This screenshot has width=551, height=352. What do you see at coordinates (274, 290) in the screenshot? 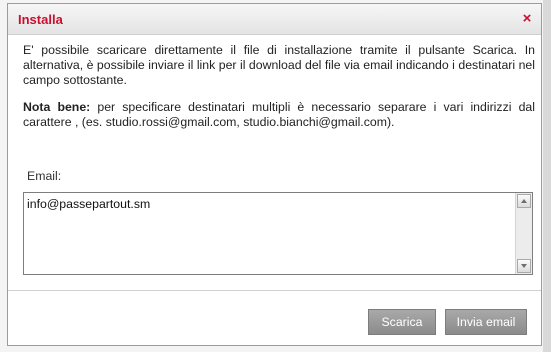
I see `footer-divider` at bounding box center [274, 290].